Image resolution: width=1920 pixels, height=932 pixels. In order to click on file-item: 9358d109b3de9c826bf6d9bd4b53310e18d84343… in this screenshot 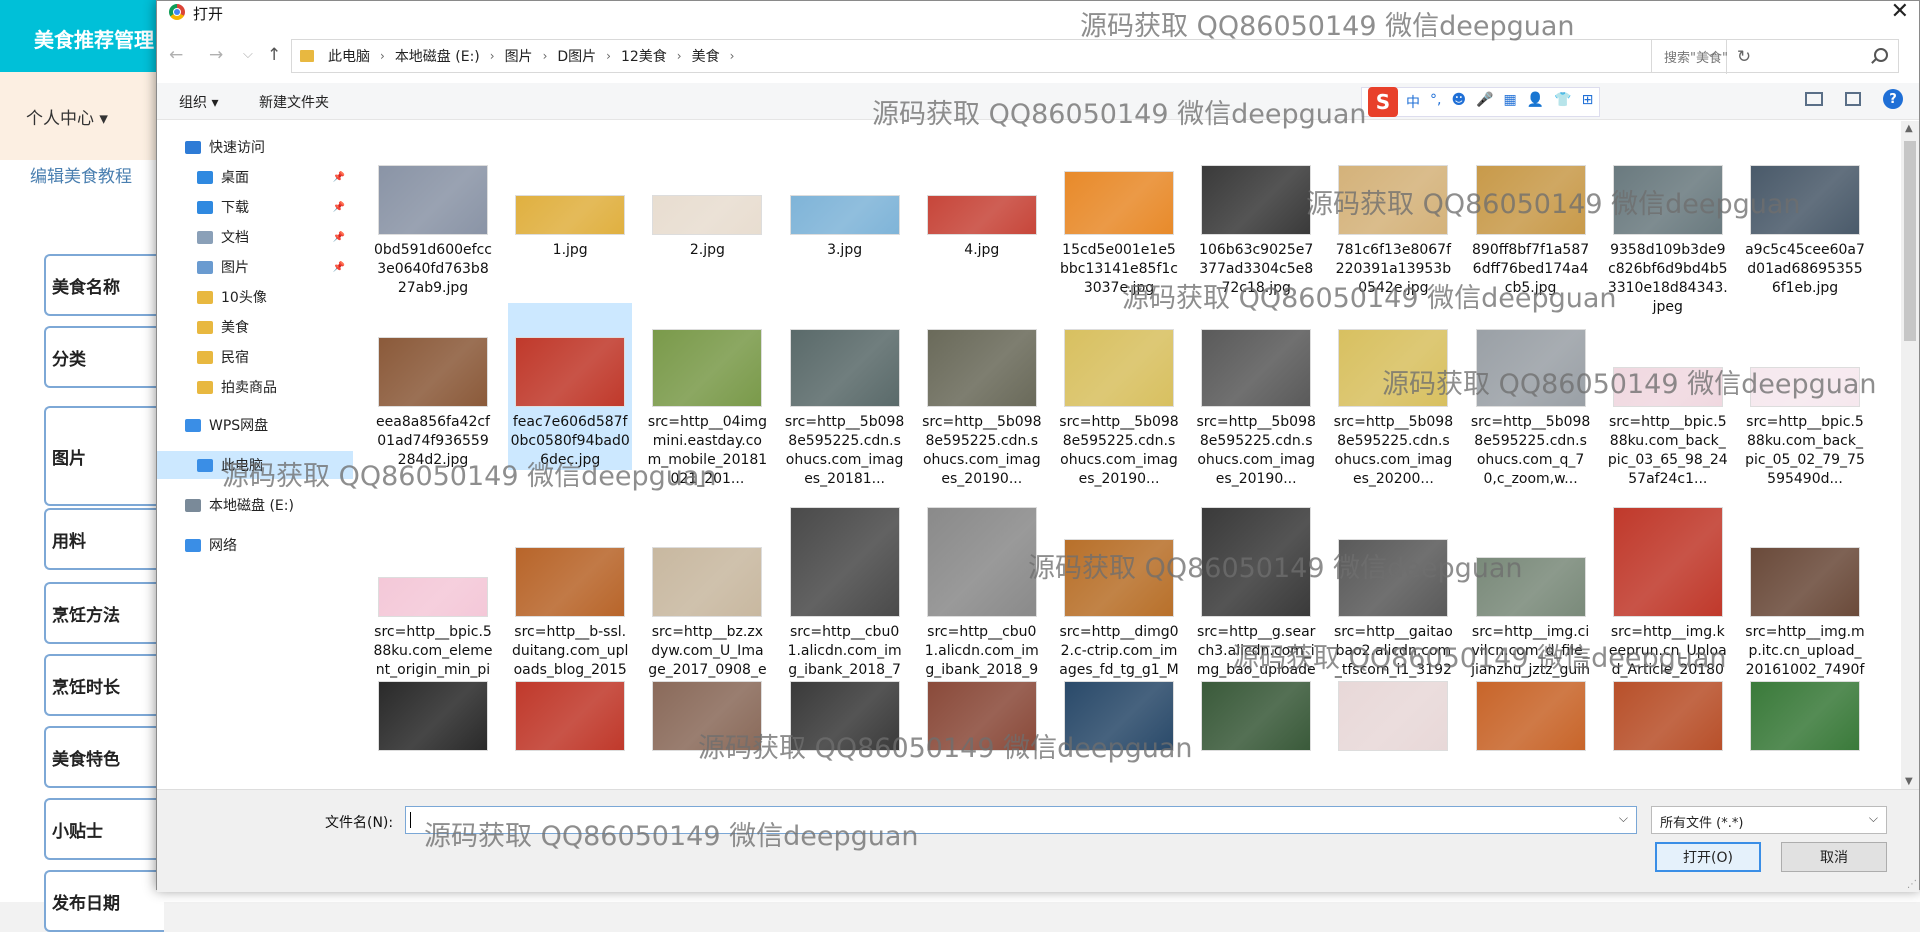, I will do `click(1668, 224)`.